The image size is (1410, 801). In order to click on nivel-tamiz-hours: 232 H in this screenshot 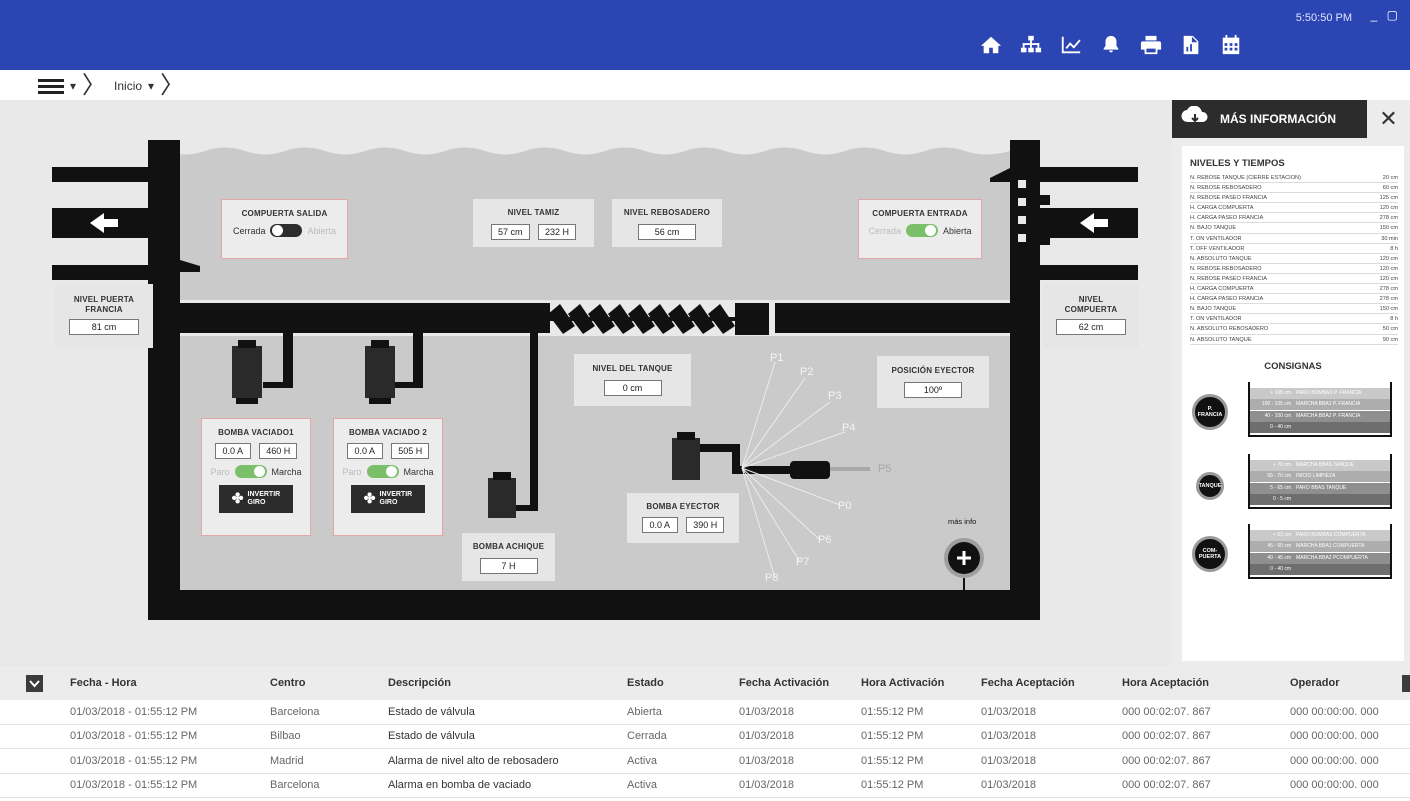, I will do `click(556, 232)`.